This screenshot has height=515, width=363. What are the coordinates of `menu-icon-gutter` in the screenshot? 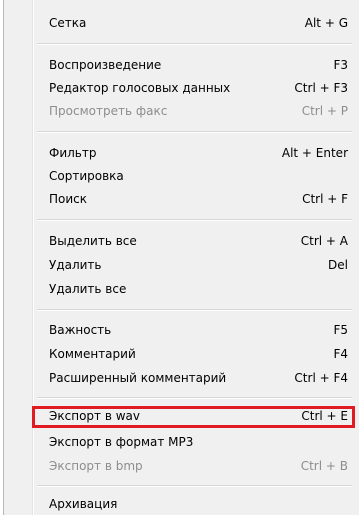 It's located at (19, 257).